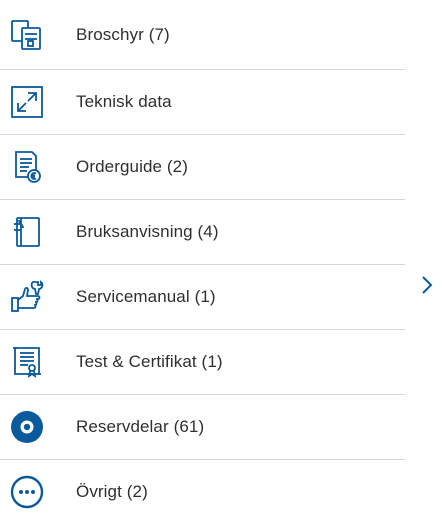  I want to click on menu-item-ovrigt: Övrigt (2), so click(202, 491).